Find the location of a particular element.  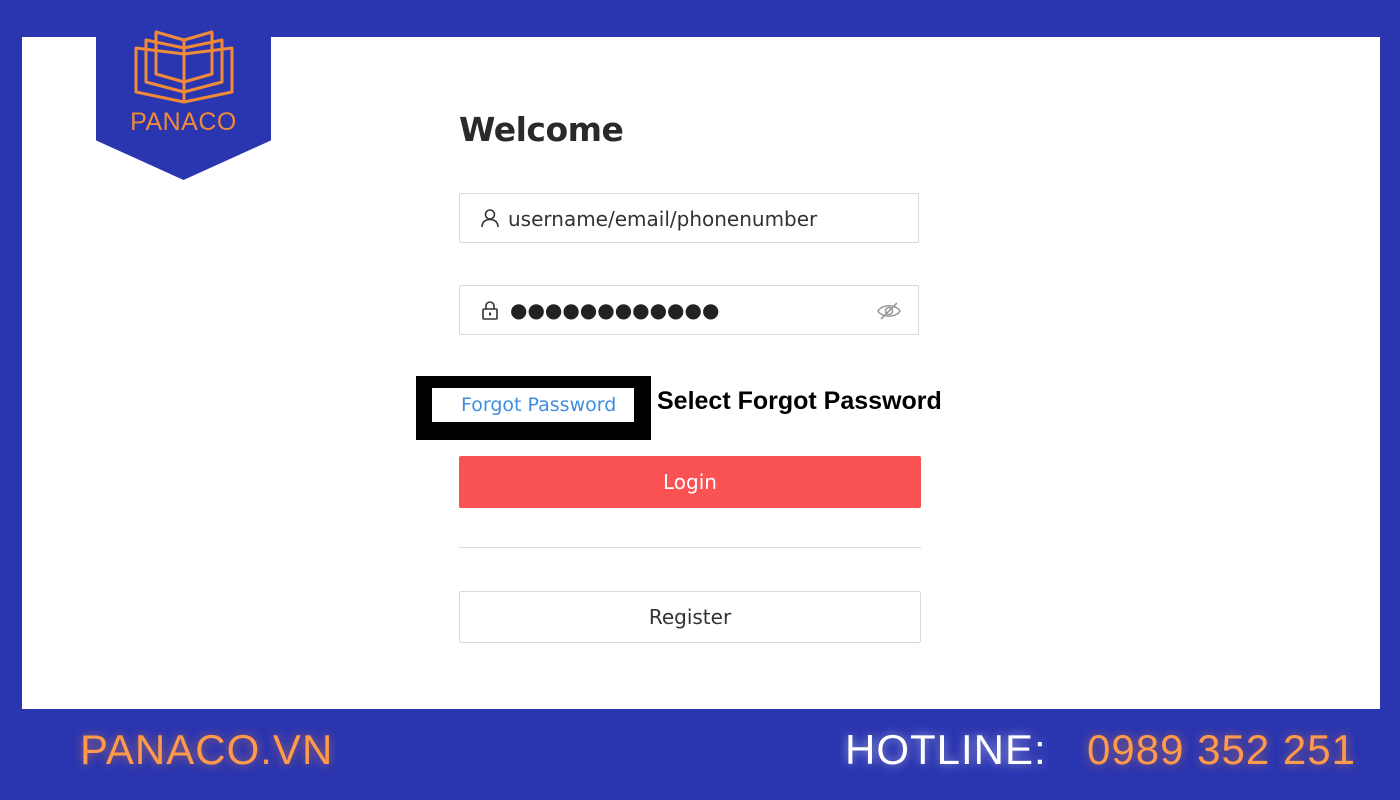

forgot-password-highlight: Forgot Password is located at coordinates (533, 408).